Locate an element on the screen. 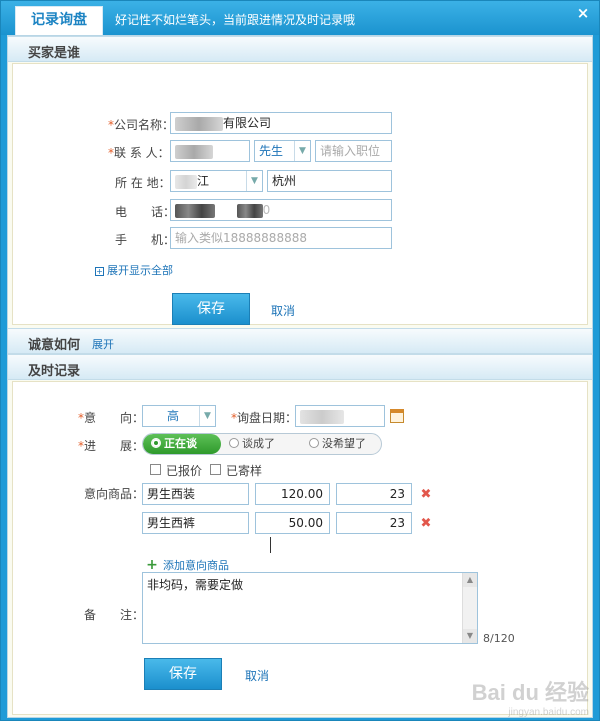 The width and height of the screenshot is (600, 721). progress-toggle-group: 正在谈 谈成了 没希望了 is located at coordinates (262, 444).